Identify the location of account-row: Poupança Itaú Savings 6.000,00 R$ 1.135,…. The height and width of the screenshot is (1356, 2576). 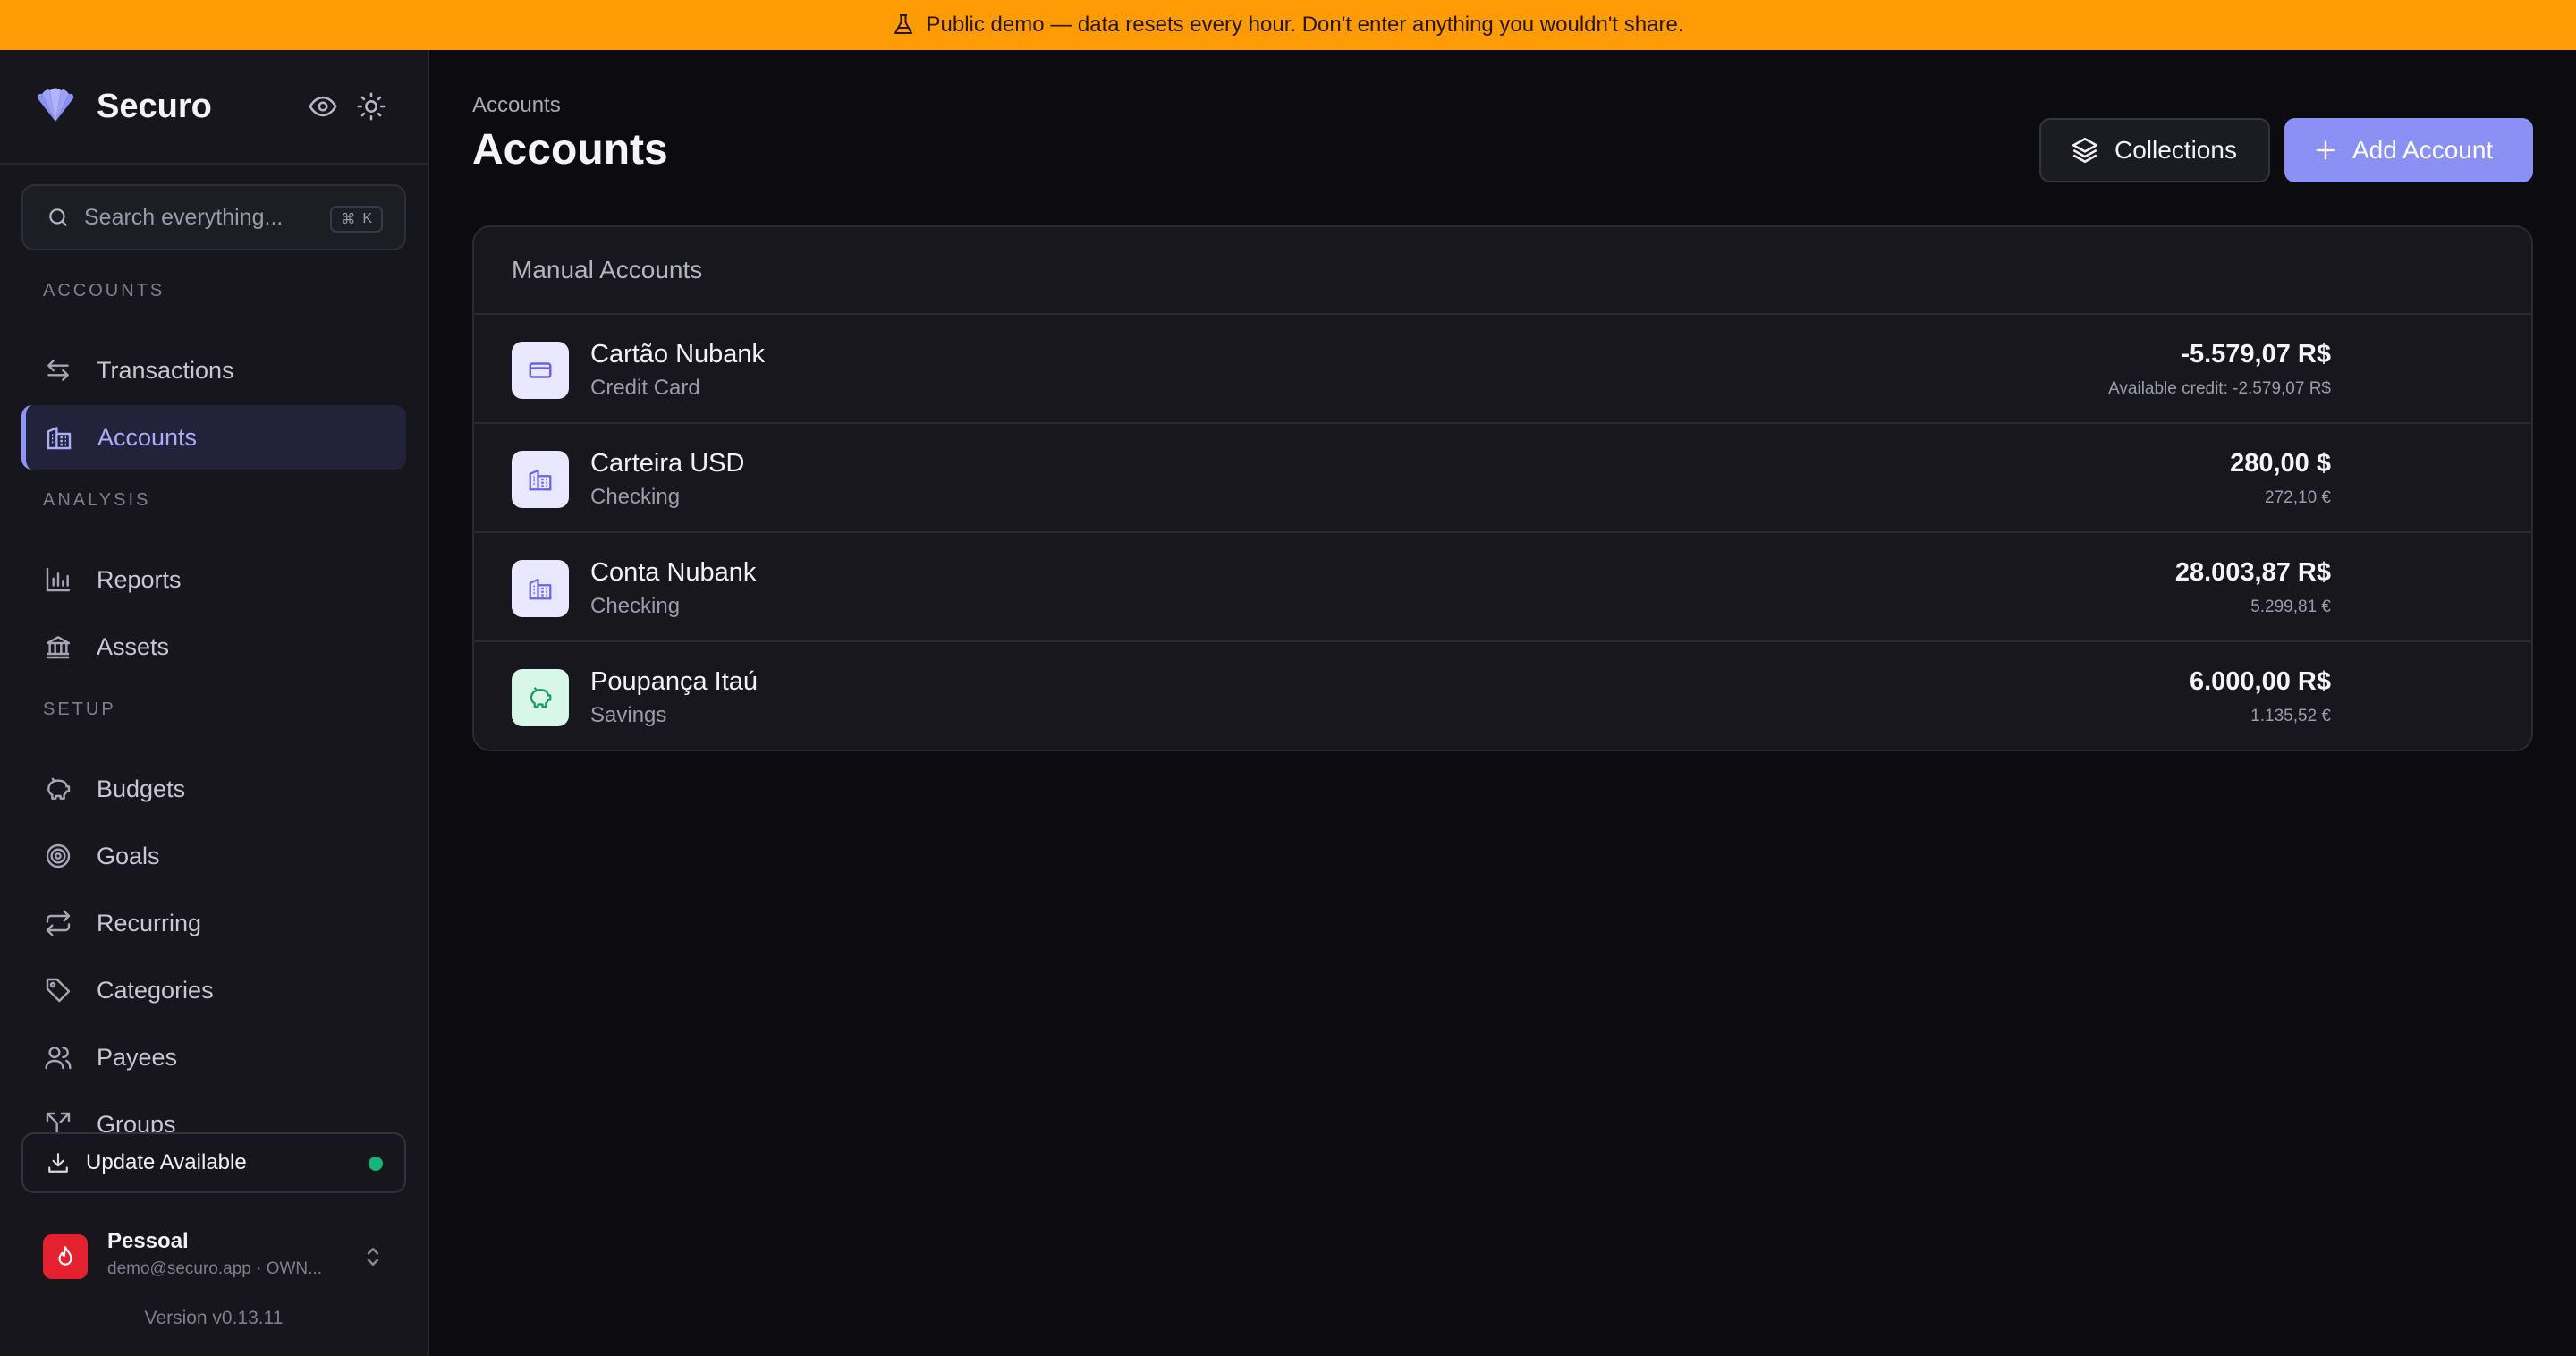
(1502, 696).